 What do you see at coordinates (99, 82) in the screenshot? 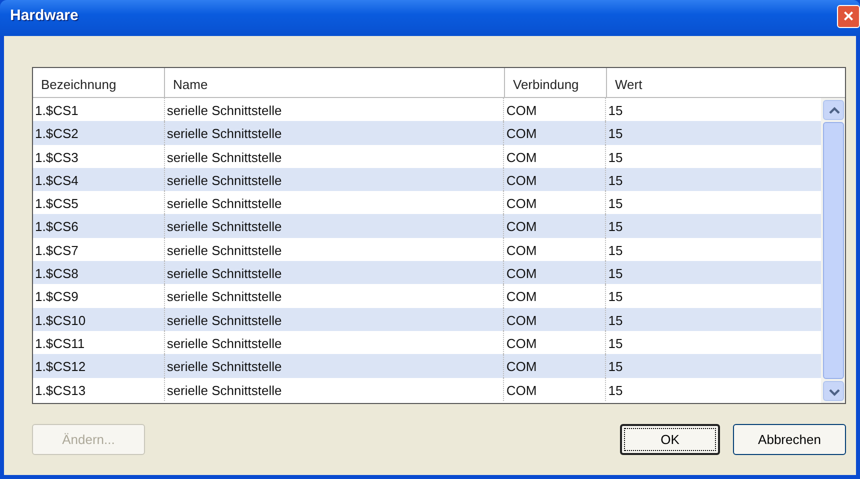
I see `column-header: Bezeichnung` at bounding box center [99, 82].